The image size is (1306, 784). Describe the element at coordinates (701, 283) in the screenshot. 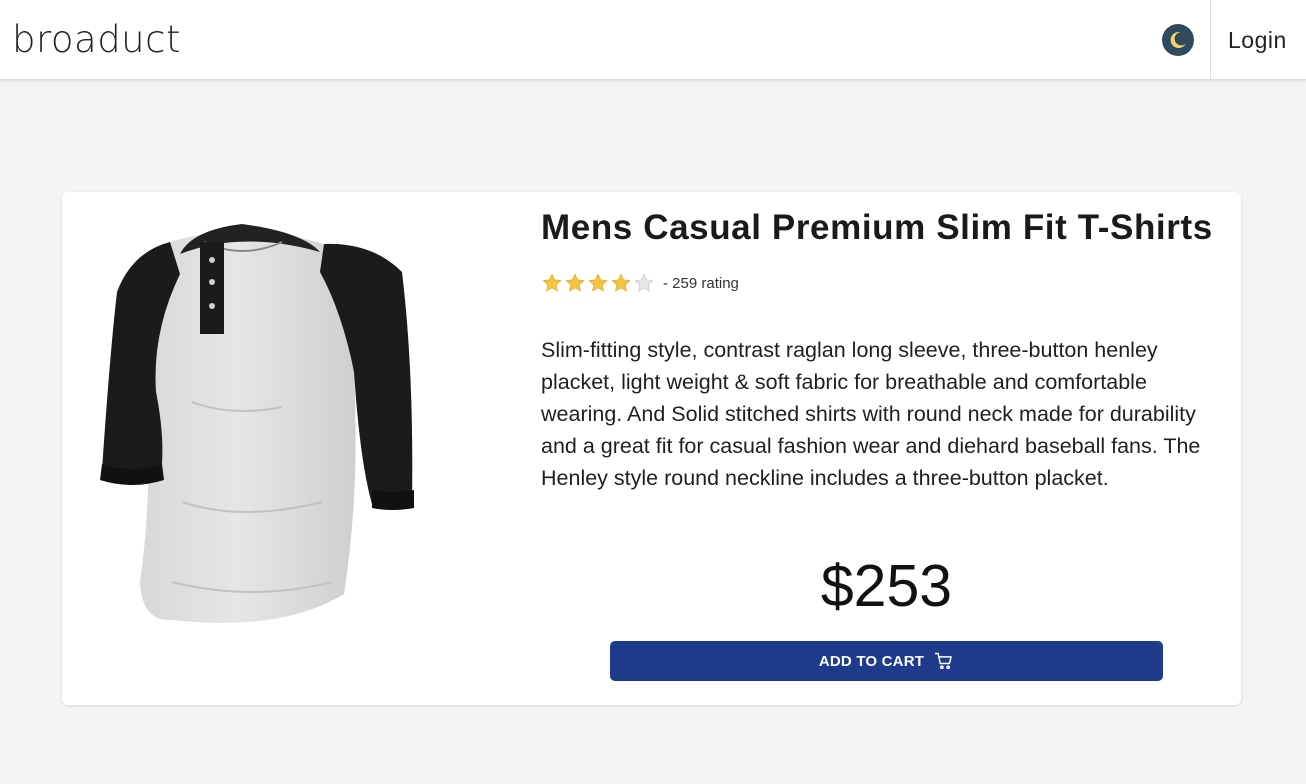

I see `rating-count: - 259 rating` at that location.